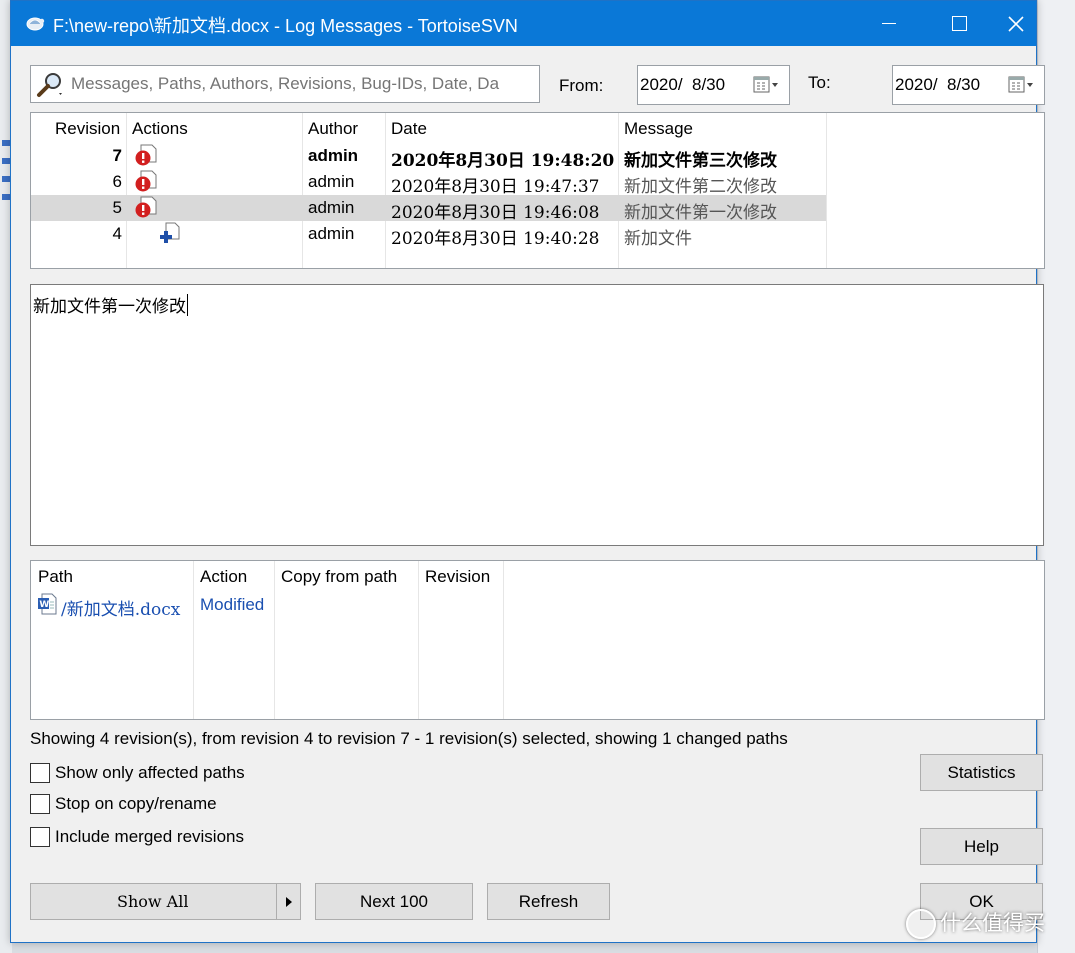  What do you see at coordinates (150, 773) in the screenshot?
I see `show-only-affected-label: Show only affected paths` at bounding box center [150, 773].